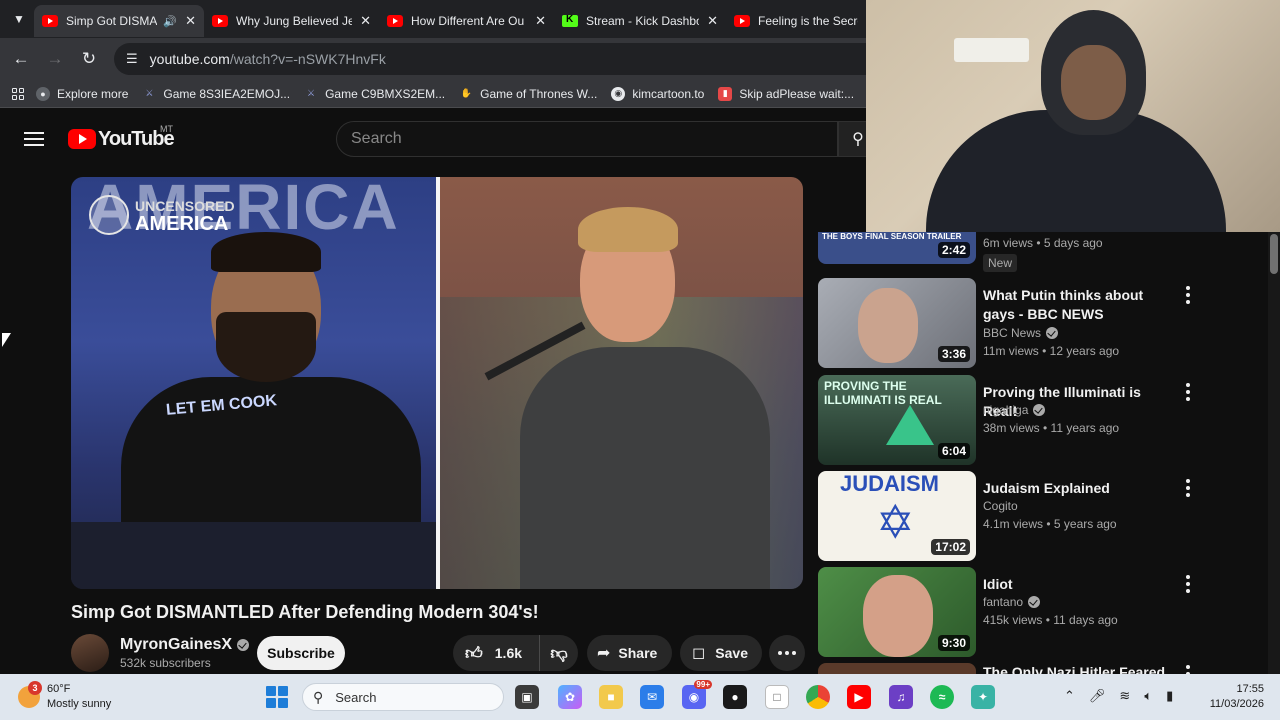  What do you see at coordinates (64, 696) in the screenshot?
I see `weather-widget: 3 60°F Mostly sunny` at bounding box center [64, 696].